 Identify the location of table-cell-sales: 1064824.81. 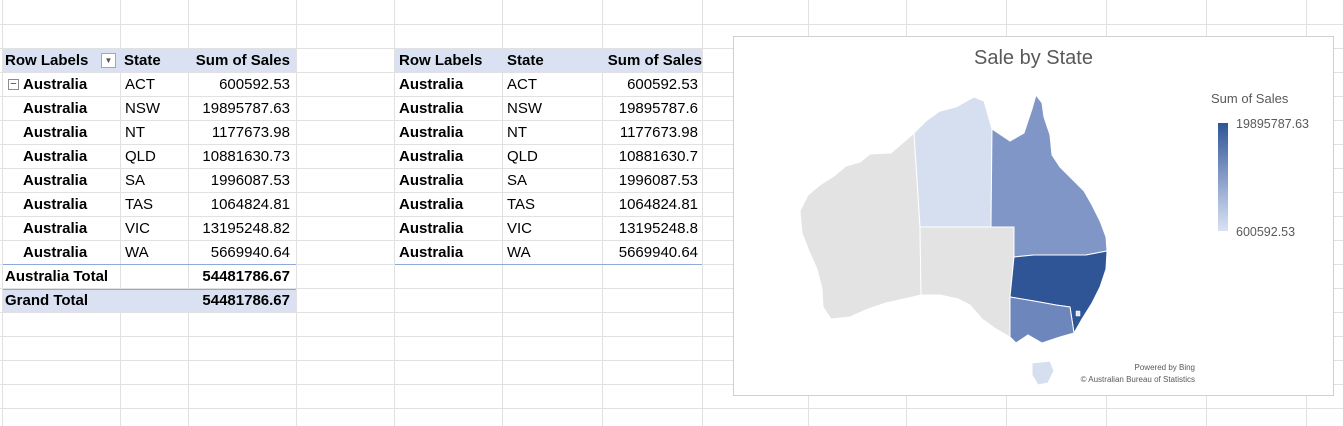
(653, 204).